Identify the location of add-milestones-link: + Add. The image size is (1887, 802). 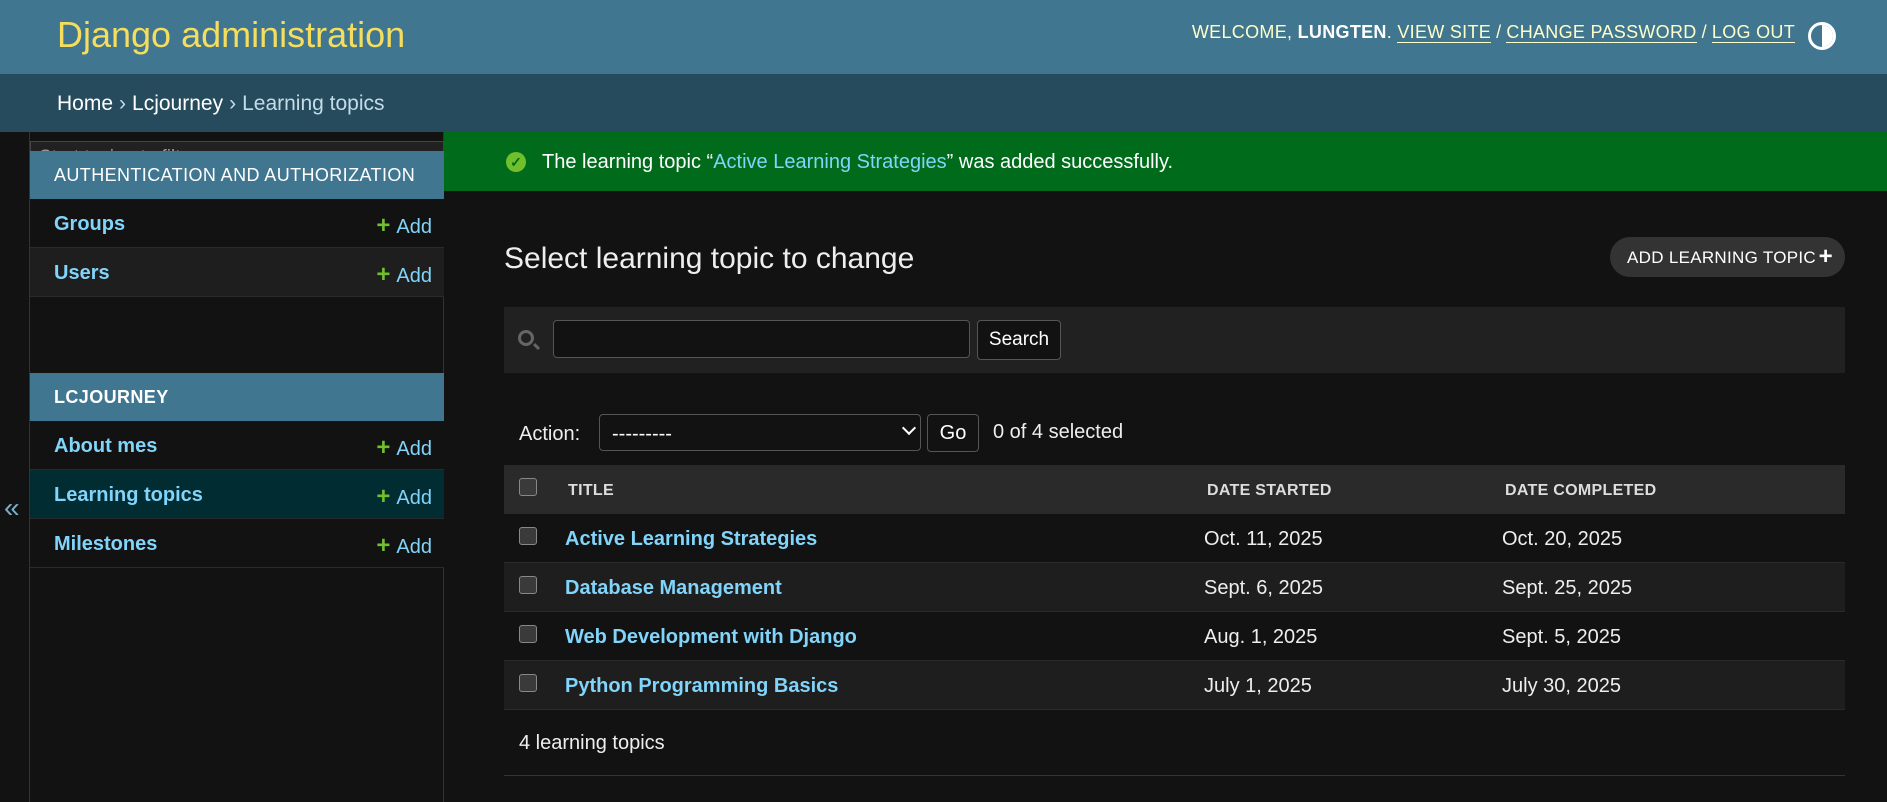
(404, 546).